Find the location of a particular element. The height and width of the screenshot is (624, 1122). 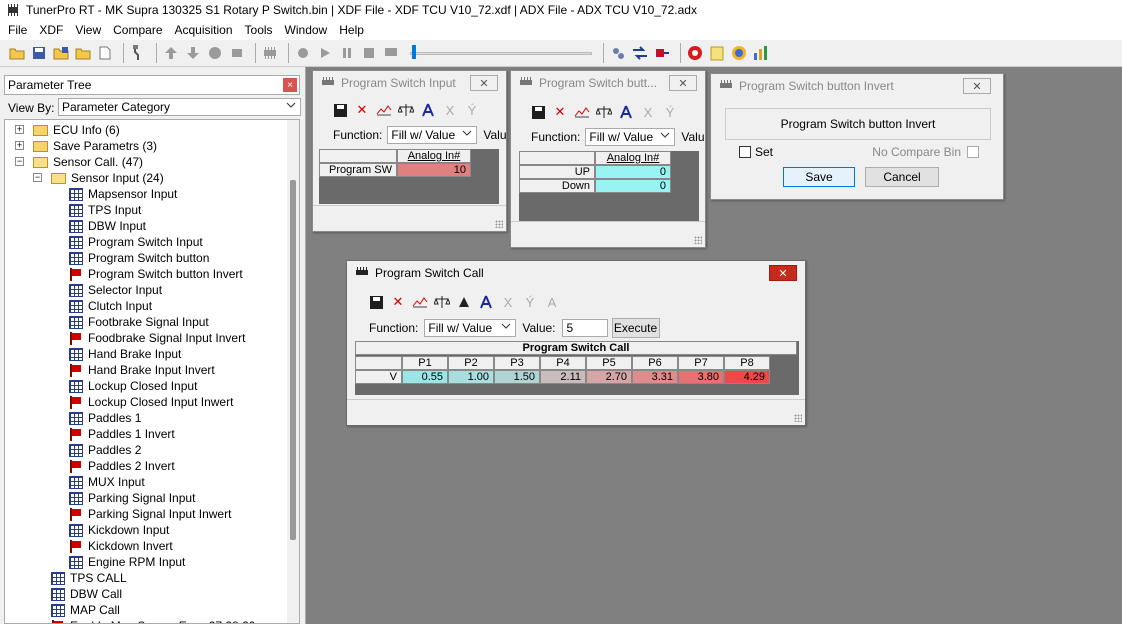

tree-node: Program Switch Input is located at coordinates (136, 242).